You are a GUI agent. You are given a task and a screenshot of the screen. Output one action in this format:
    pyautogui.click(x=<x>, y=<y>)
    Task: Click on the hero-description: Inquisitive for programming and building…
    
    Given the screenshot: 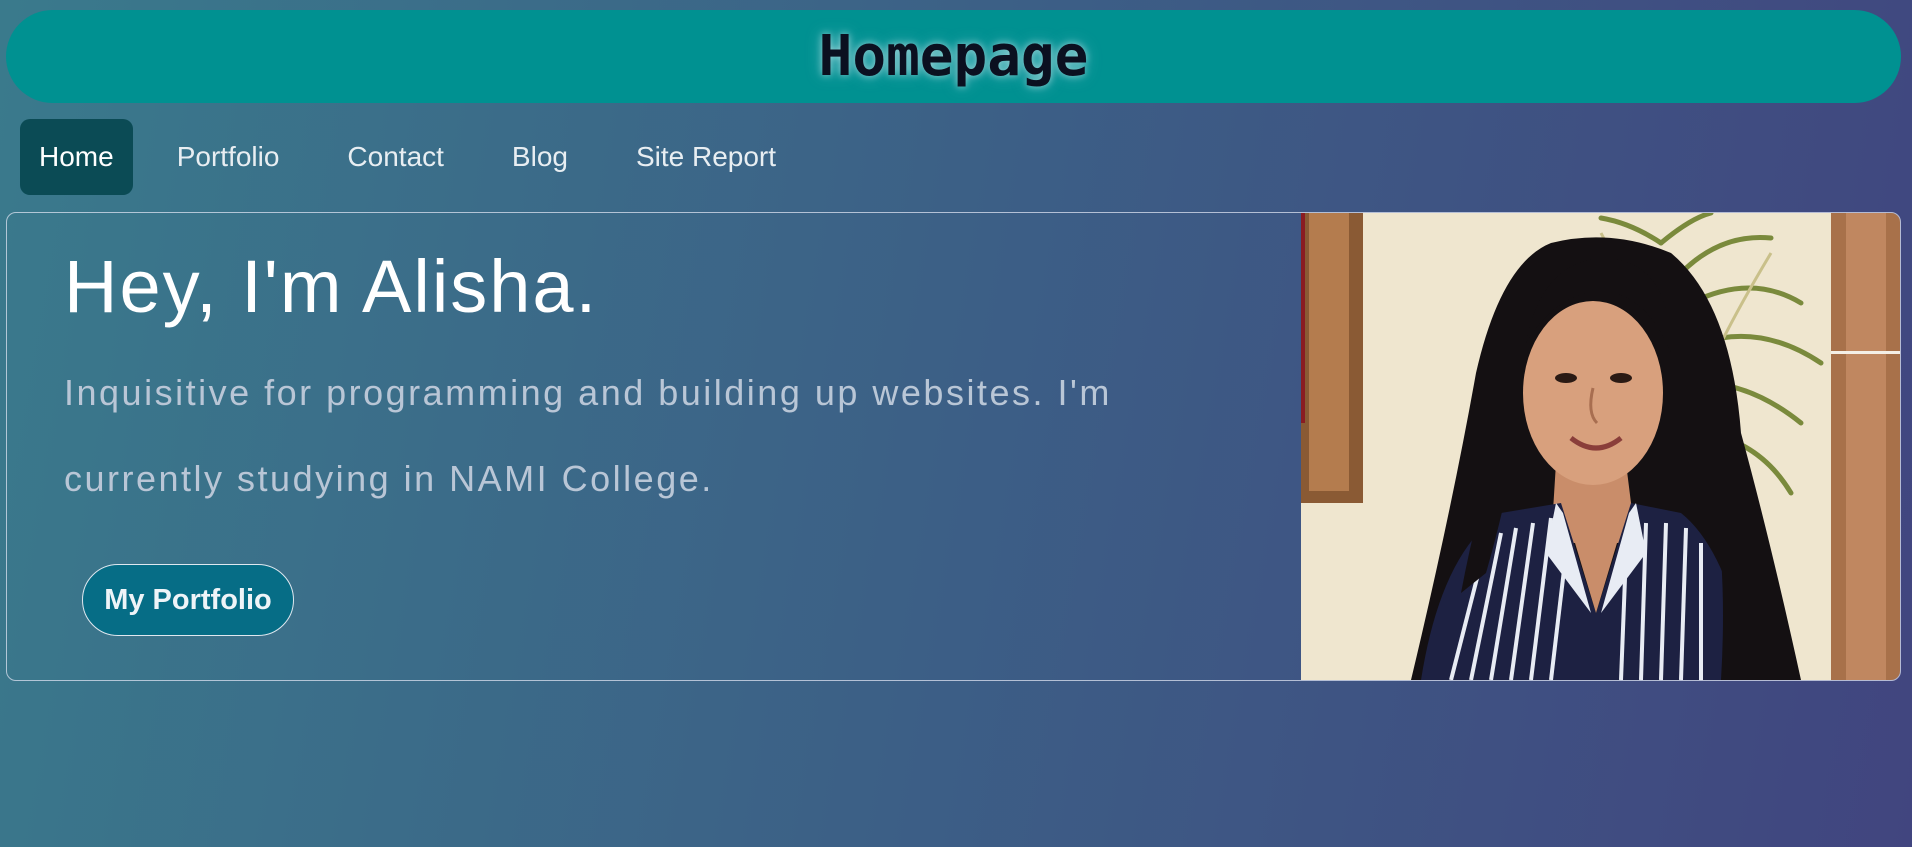 What is the action you would take?
    pyautogui.click(x=588, y=435)
    